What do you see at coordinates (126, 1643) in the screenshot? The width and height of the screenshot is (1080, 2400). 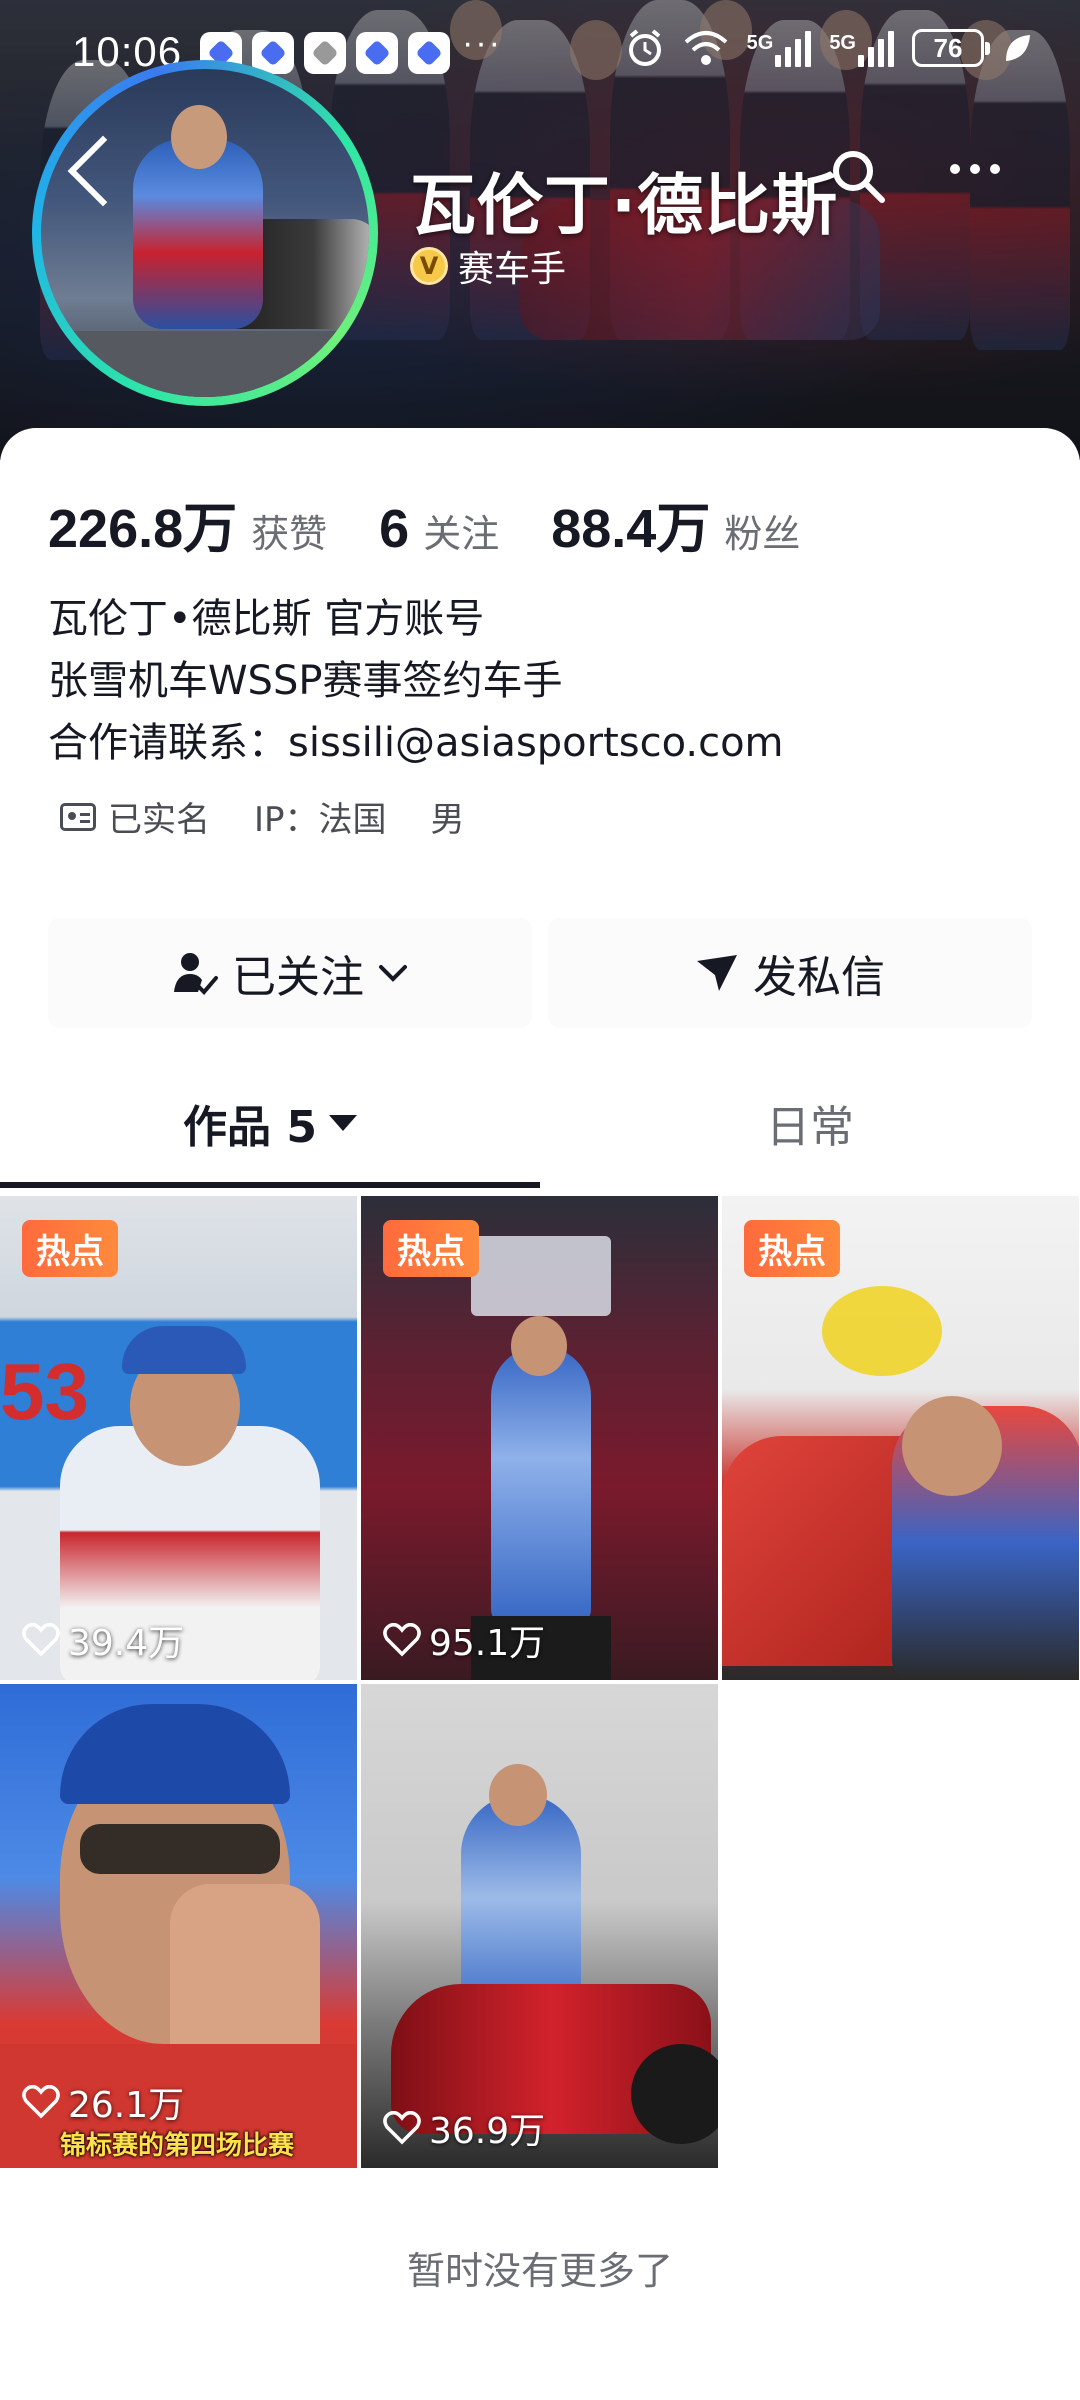 I see `video-likes-count: 39.4万` at bounding box center [126, 1643].